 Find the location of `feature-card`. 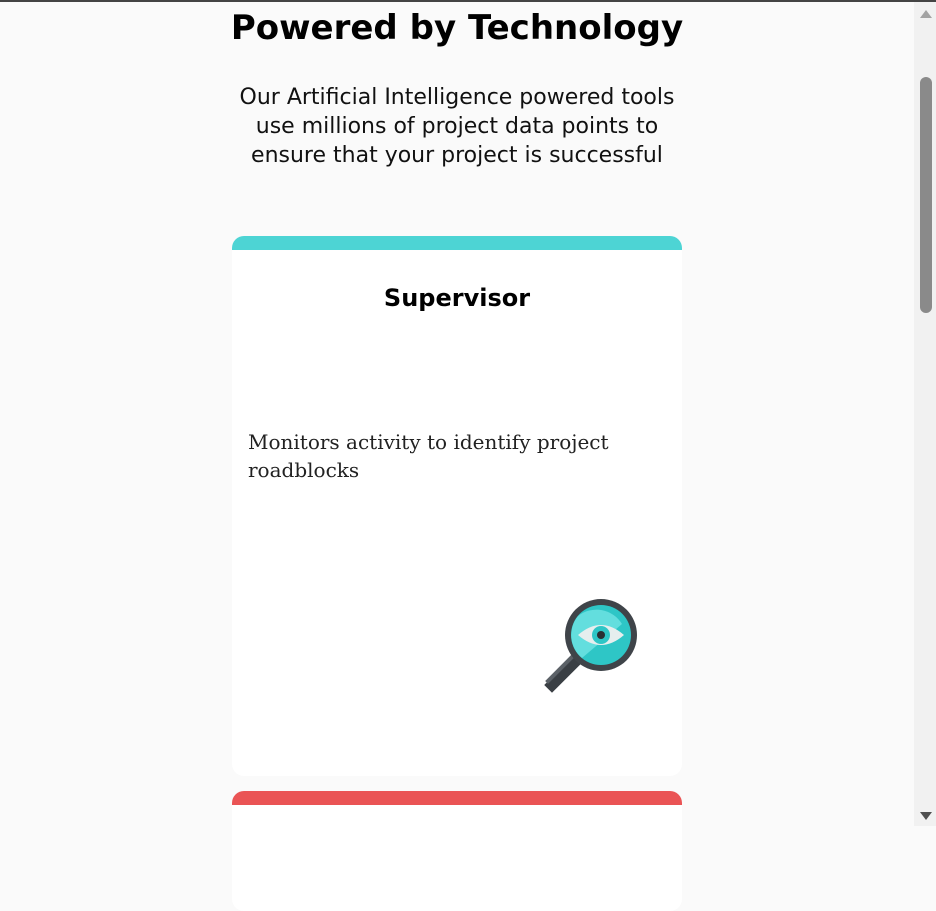

feature-card is located at coordinates (457, 851).